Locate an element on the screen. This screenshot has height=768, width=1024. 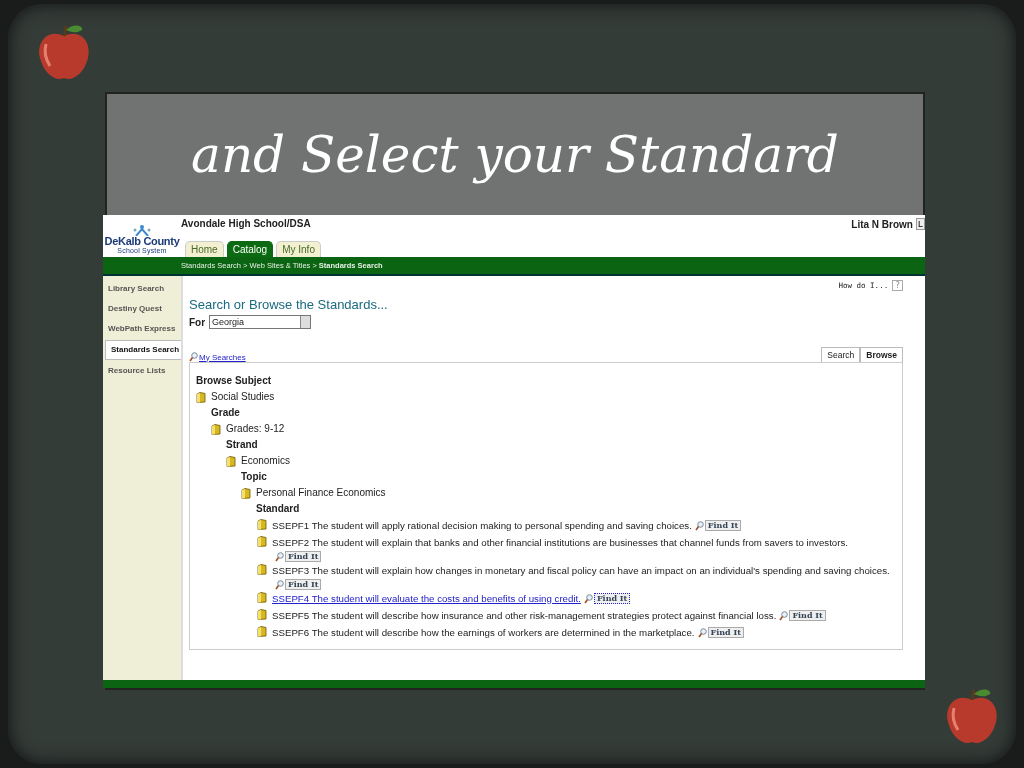
sidebar-item: Destiny Quest is located at coordinates (142, 309).